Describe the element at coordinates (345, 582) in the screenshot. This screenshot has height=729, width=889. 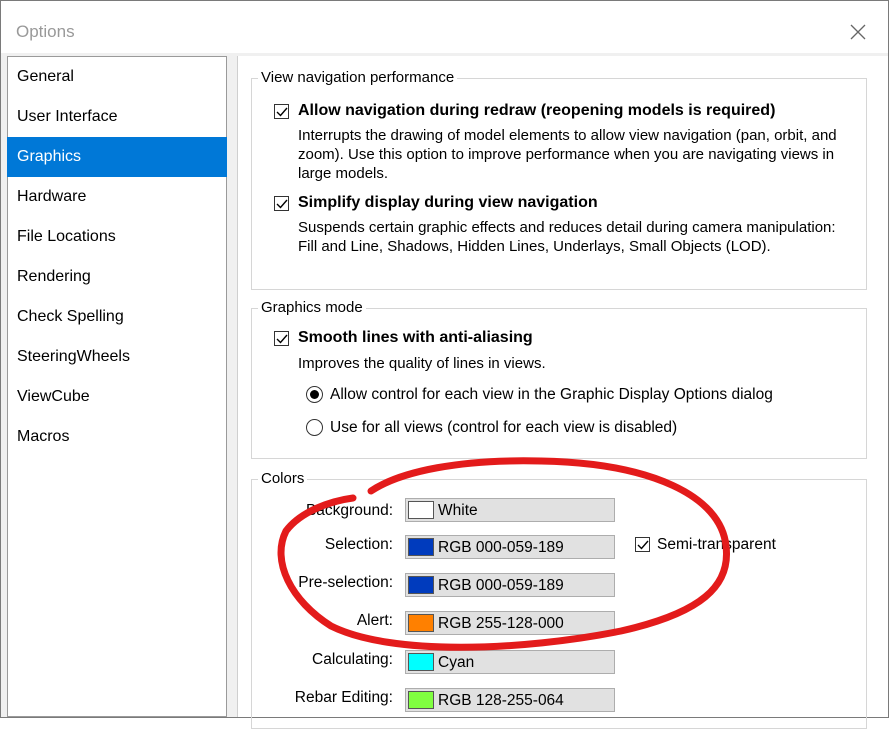
I see `pre-selection-color-label: Pre-selection:` at that location.